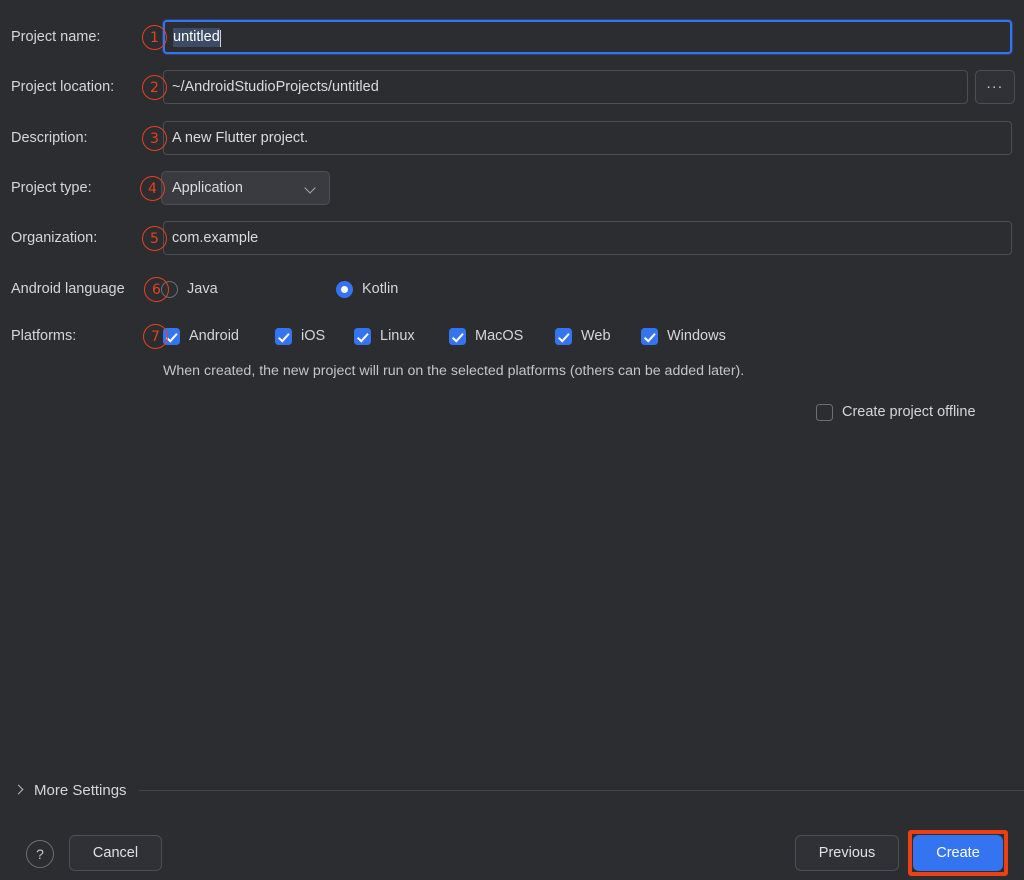 This screenshot has height=880, width=1024. I want to click on checkbox-icon-ios, so click(283, 336).